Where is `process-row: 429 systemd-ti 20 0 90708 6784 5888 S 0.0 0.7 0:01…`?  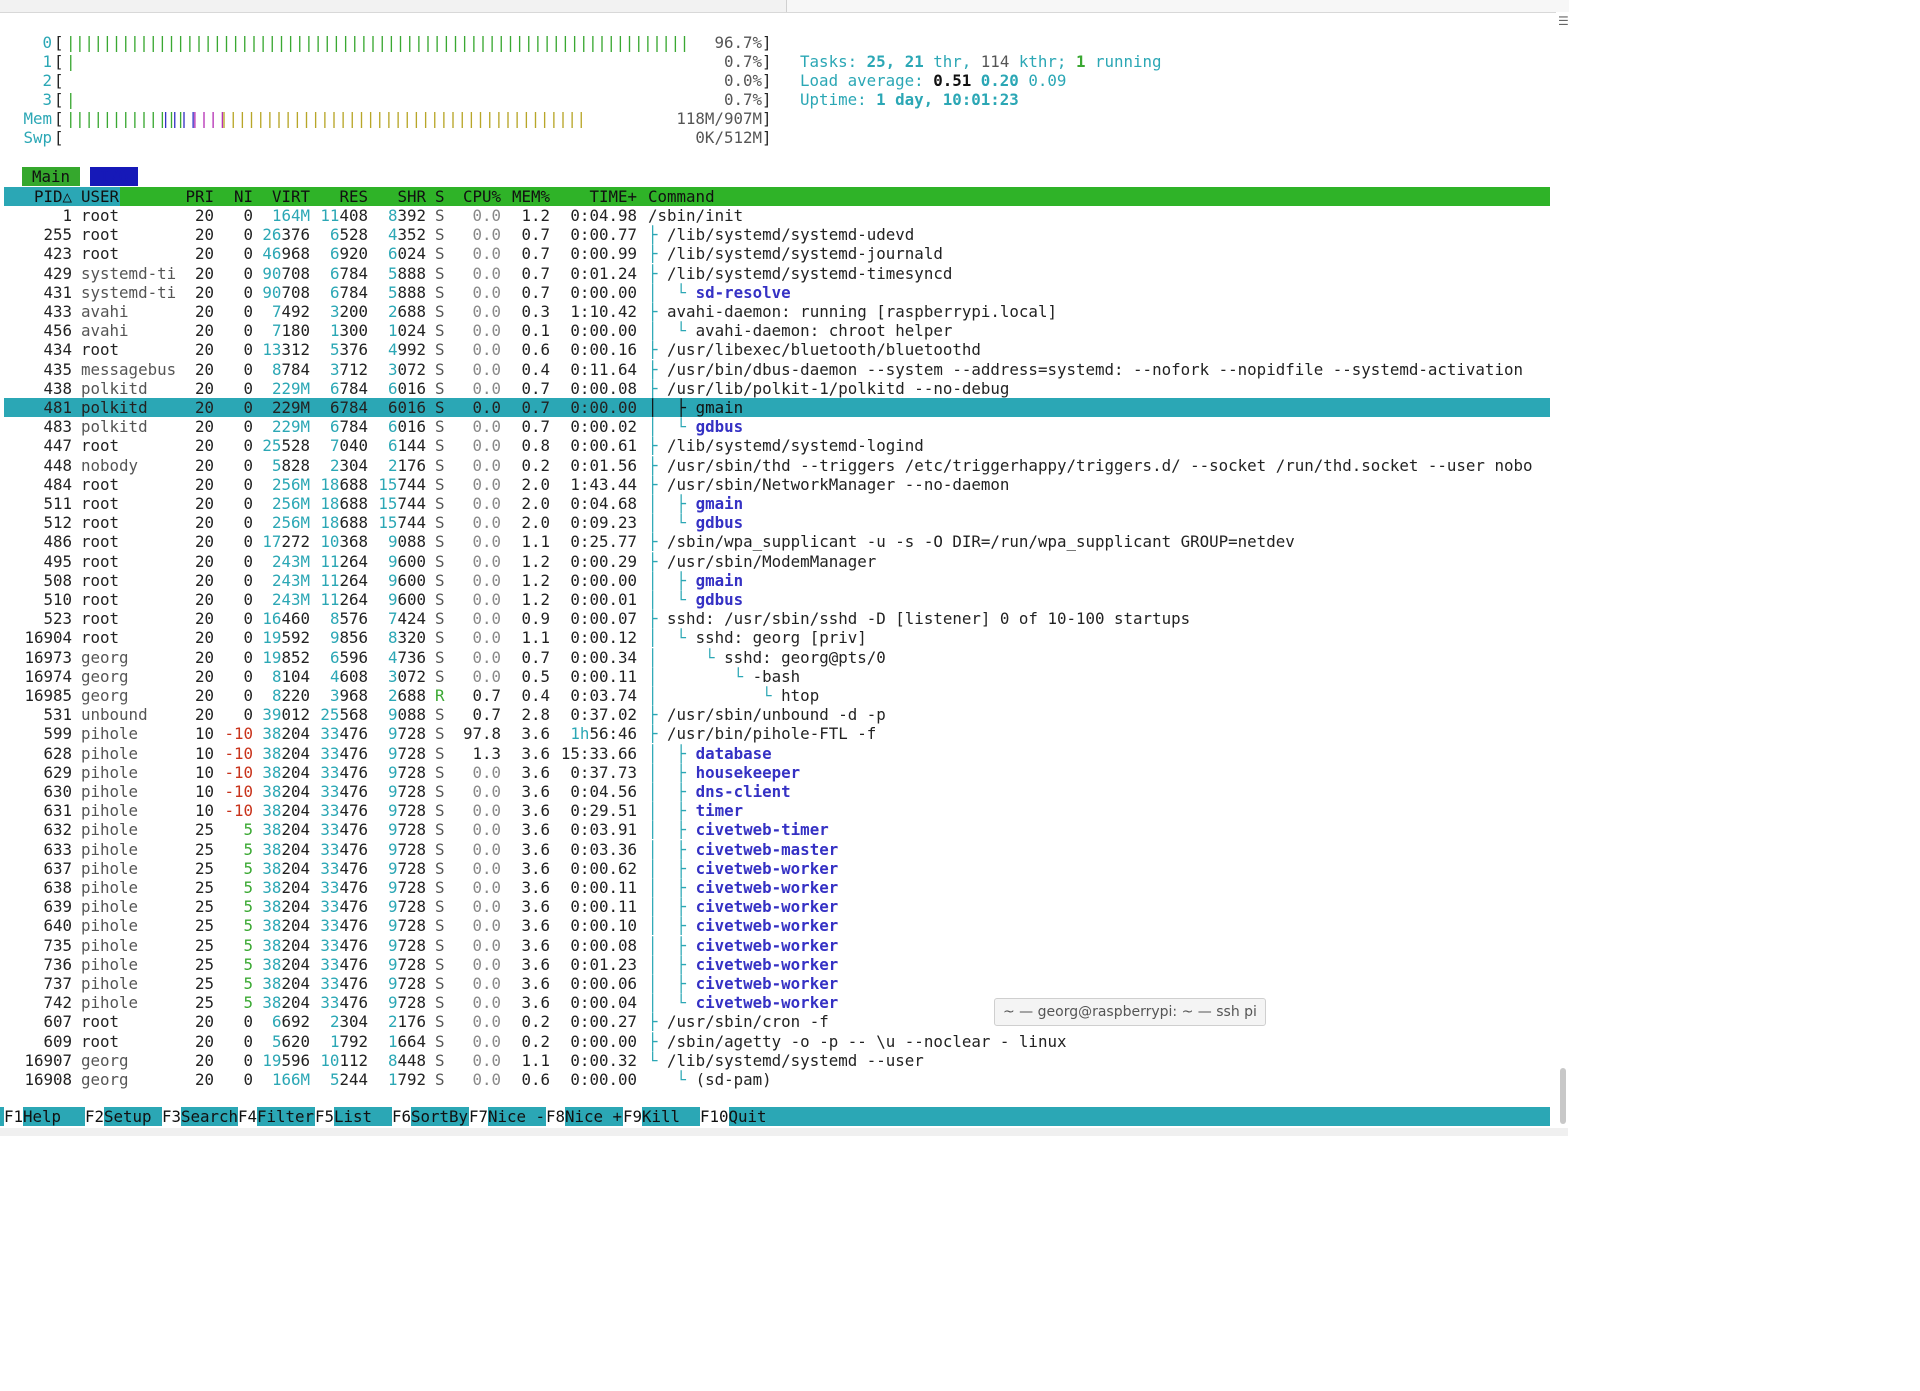 process-row: 429 systemd-ti 20 0 90708 6784 5888 S 0.0 0.7 0:01… is located at coordinates (775, 273).